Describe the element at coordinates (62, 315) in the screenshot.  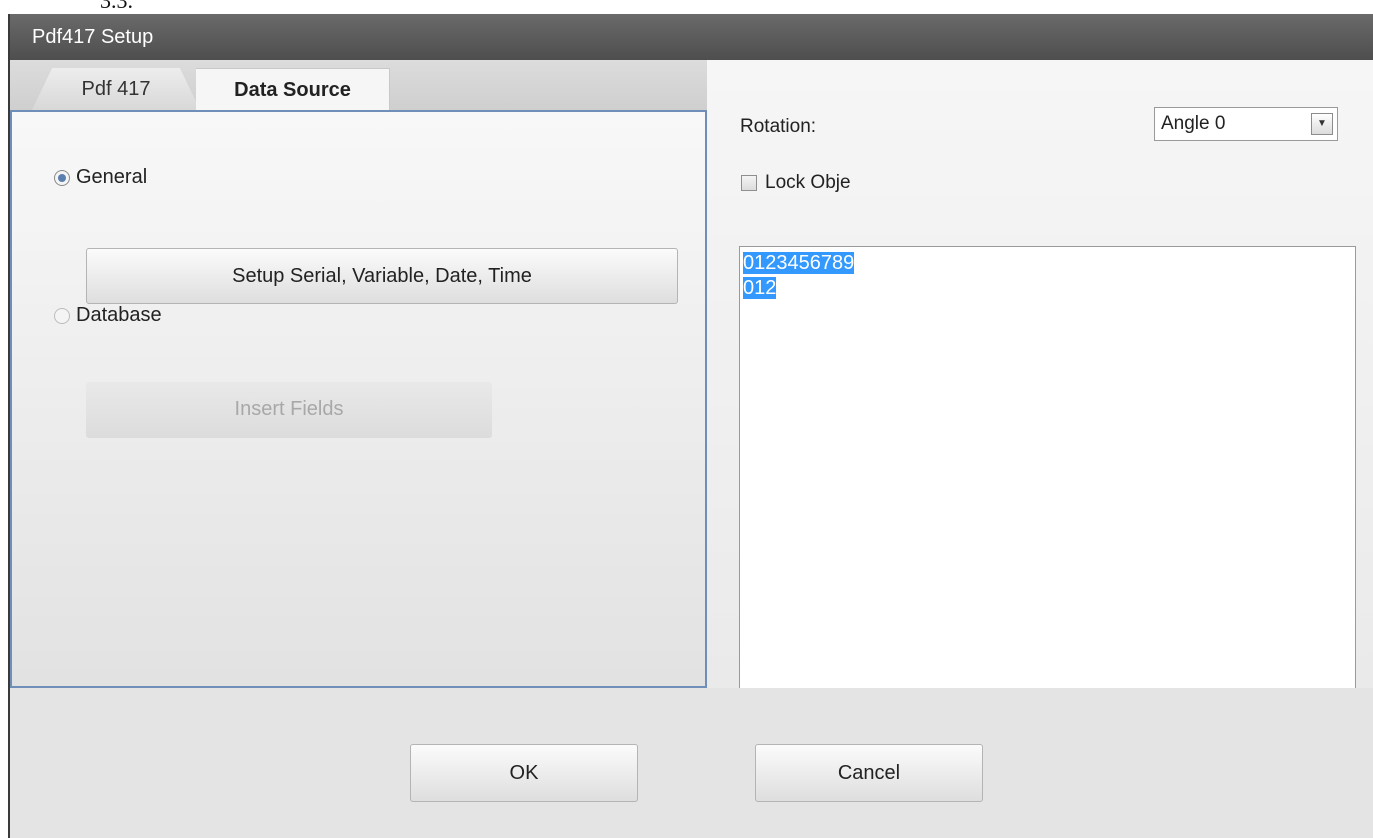
I see `database-radio` at that location.